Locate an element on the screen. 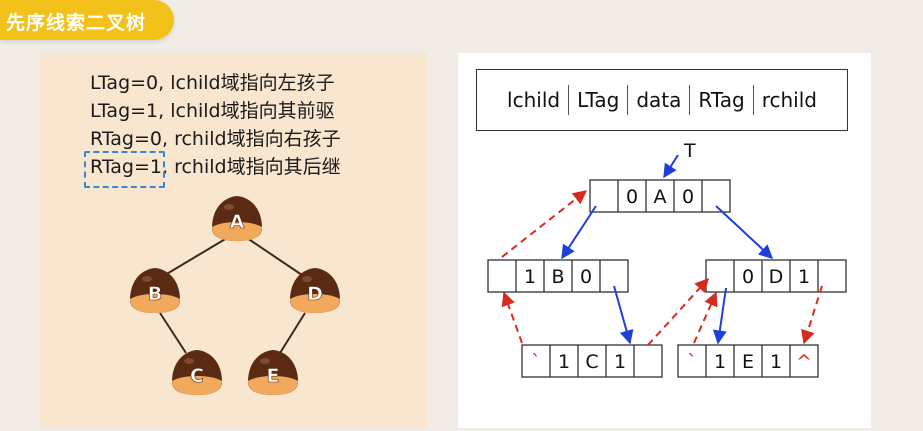 Image resolution: width=923 pixels, height=431 pixels. thread-c-to-d is located at coordinates (678, 311).